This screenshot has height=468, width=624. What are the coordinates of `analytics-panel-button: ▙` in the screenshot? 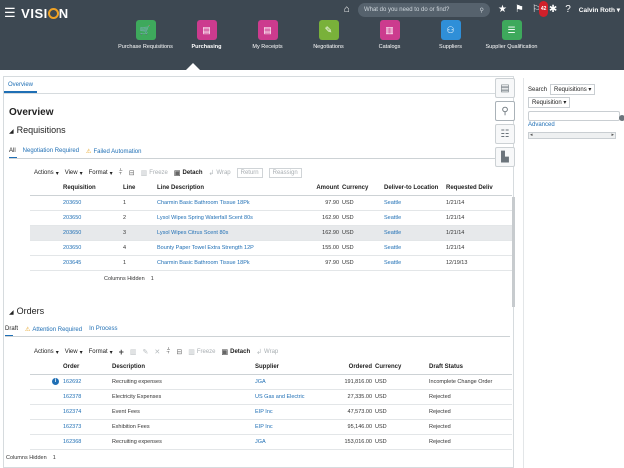 It's located at (505, 157).